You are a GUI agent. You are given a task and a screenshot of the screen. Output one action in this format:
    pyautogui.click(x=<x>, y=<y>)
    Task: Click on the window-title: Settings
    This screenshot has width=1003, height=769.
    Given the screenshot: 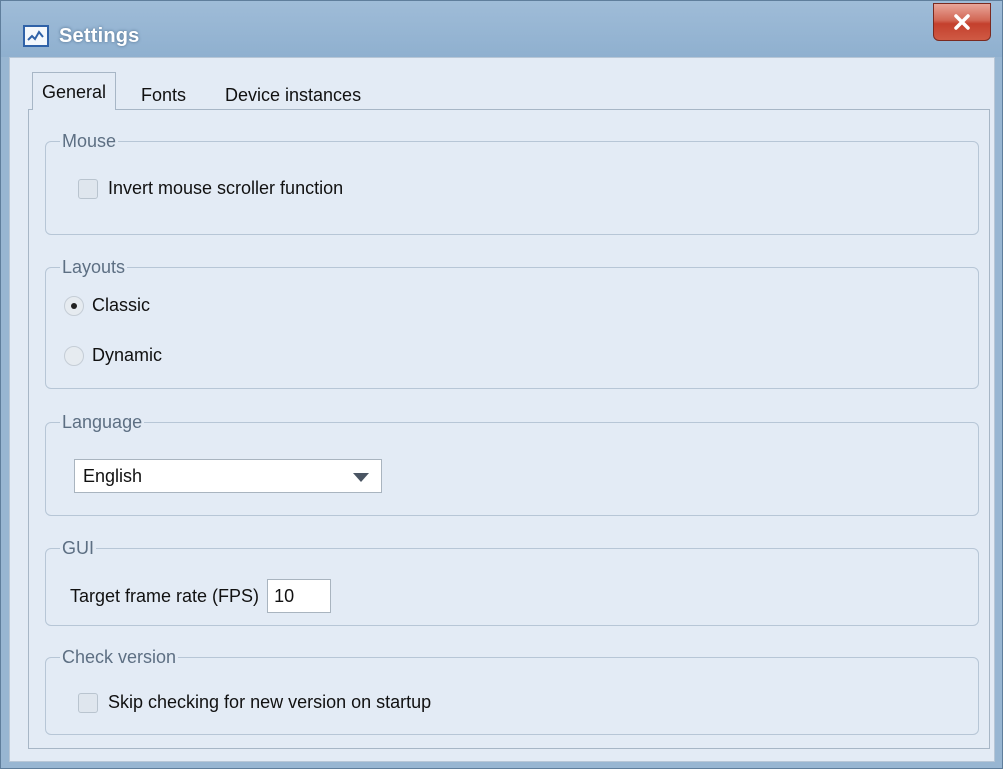 What is the action you would take?
    pyautogui.click(x=99, y=36)
    